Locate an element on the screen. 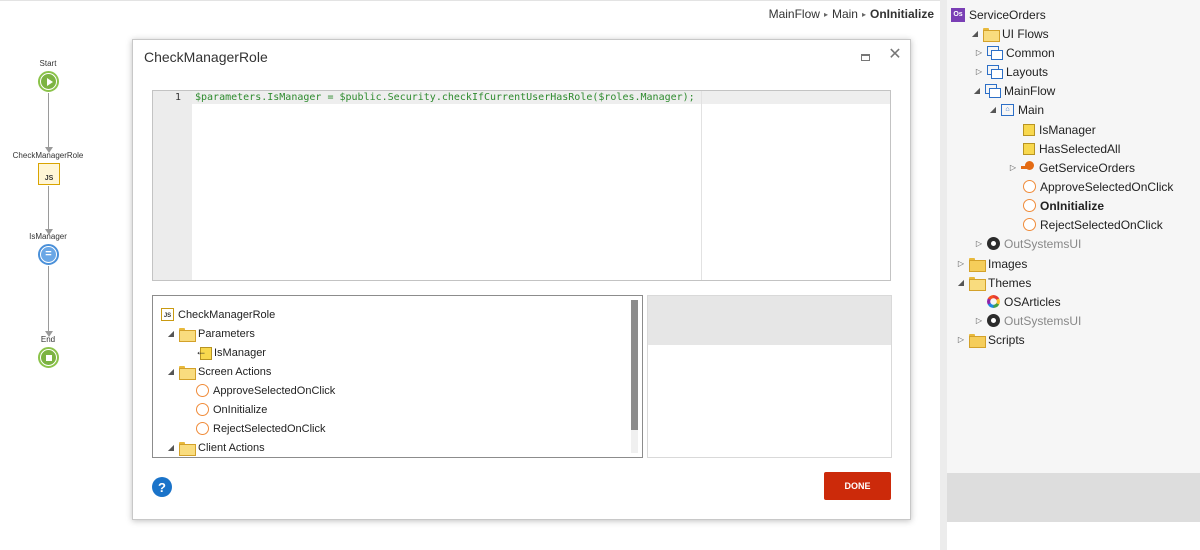 This screenshot has width=1200, height=550. javascript-node: JS is located at coordinates (49, 174).